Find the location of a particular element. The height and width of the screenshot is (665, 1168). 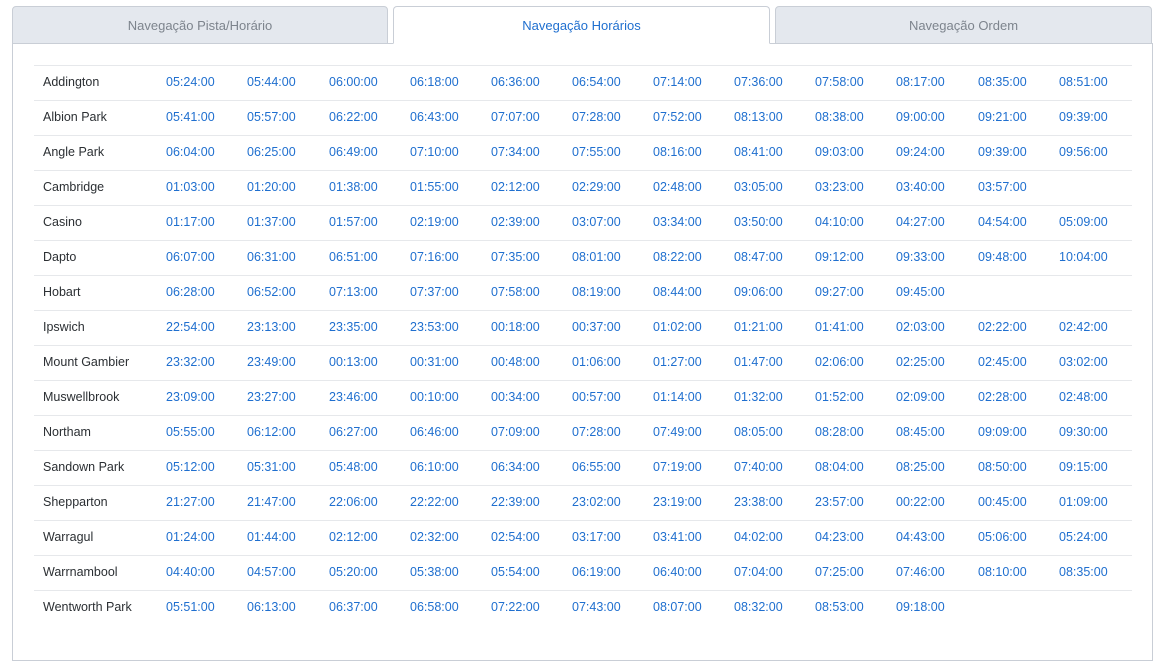

race-time-link: 08:38:00 is located at coordinates (839, 117).